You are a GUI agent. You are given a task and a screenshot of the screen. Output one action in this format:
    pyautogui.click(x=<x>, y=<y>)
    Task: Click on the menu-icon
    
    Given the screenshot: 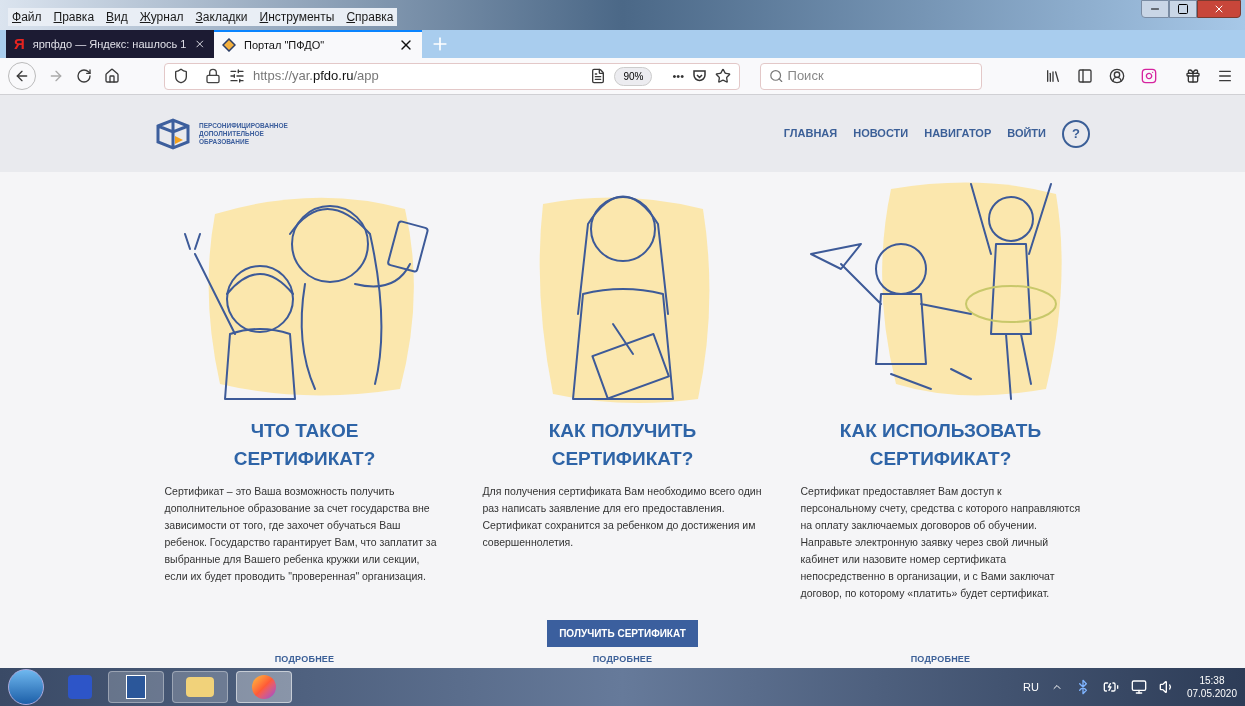 What is the action you would take?
    pyautogui.click(x=1225, y=76)
    